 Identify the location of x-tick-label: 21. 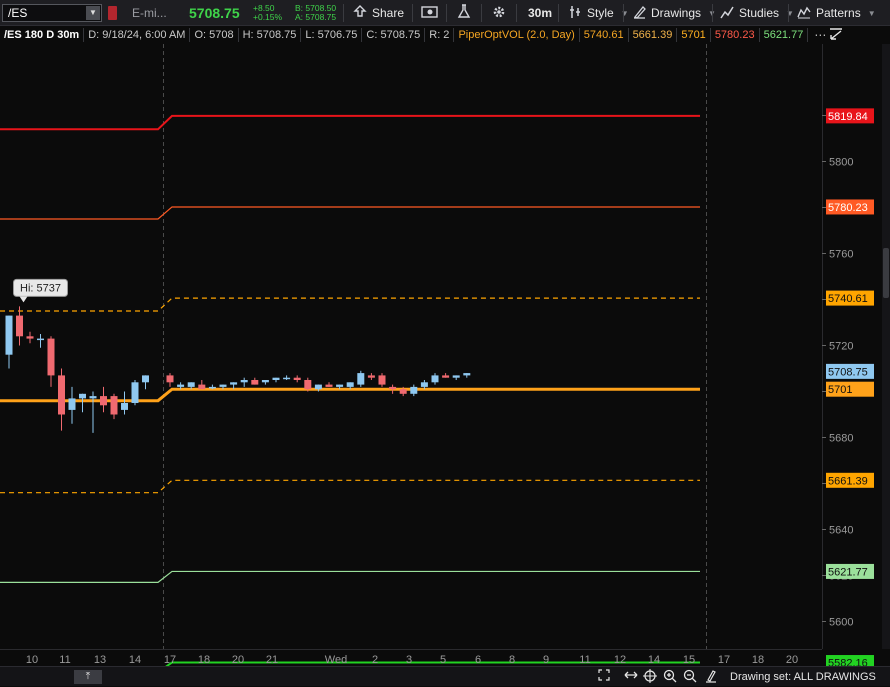
(272, 660).